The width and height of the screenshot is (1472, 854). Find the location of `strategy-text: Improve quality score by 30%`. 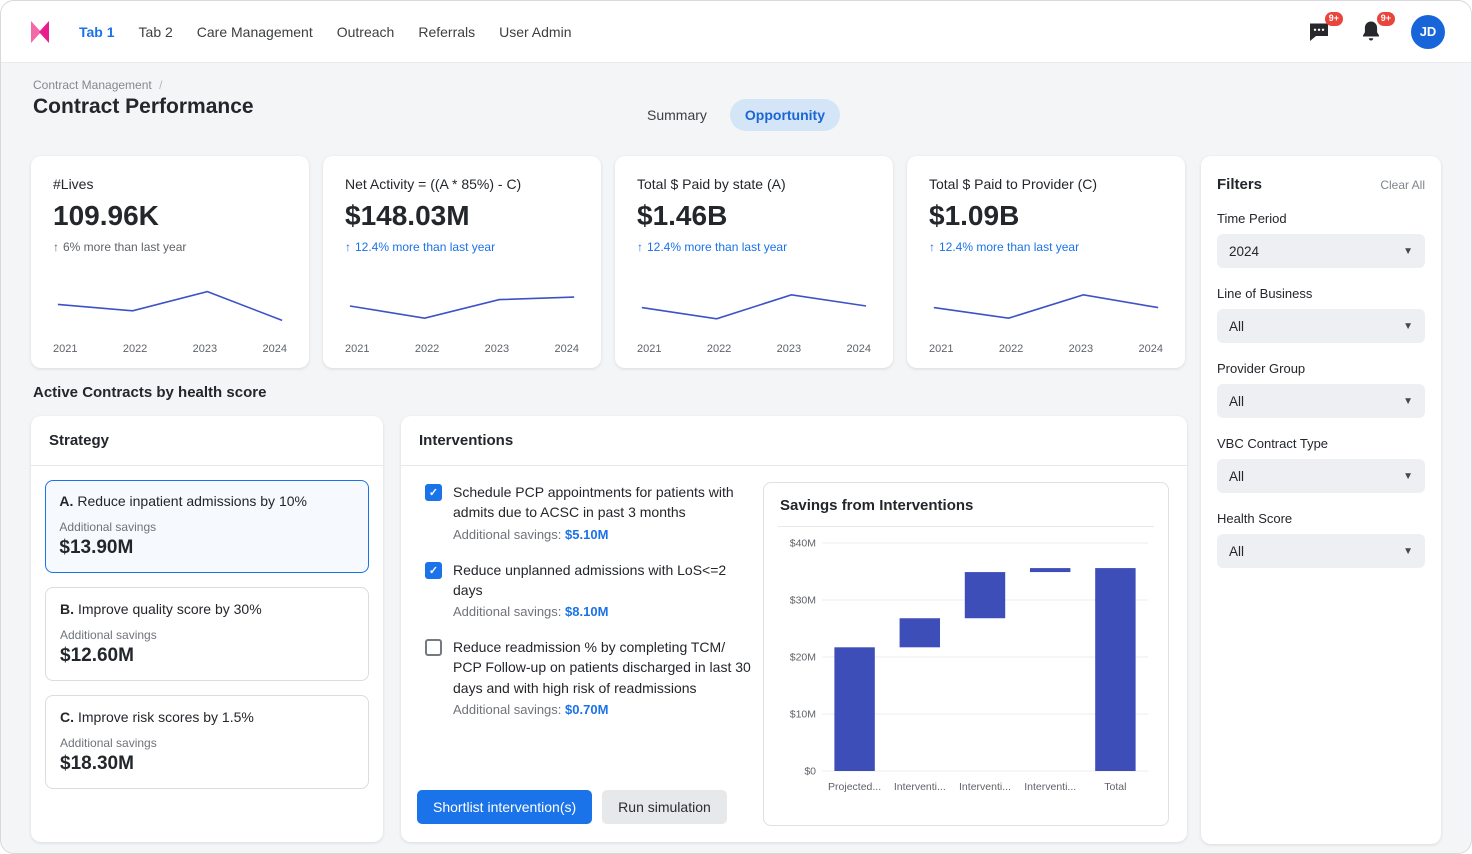

strategy-text: Improve quality score by 30% is located at coordinates (170, 608).